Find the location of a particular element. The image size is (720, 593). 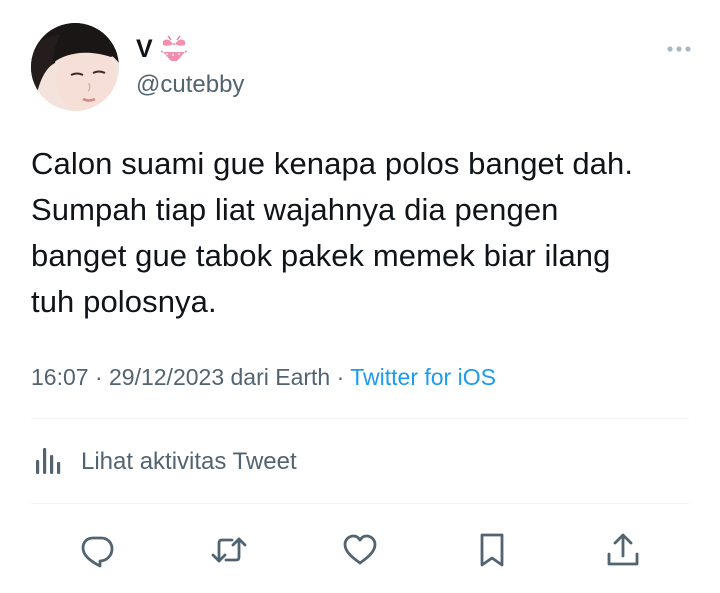

retweet-icon is located at coordinates (229, 550).